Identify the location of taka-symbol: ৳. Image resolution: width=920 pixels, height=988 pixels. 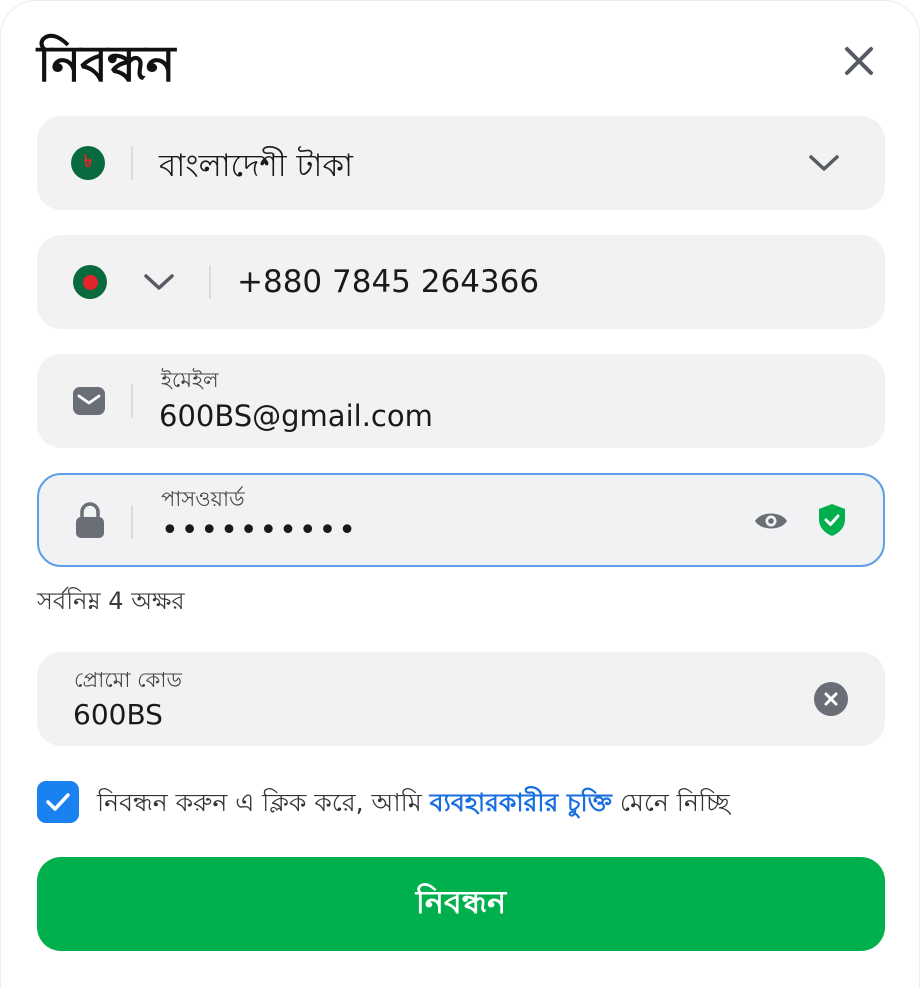
(88, 162).